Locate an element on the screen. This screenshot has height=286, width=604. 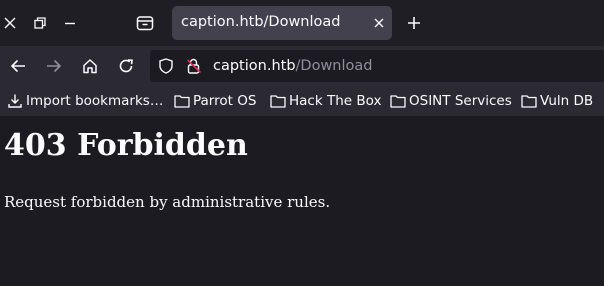
close-window-icon is located at coordinates (11, 23).